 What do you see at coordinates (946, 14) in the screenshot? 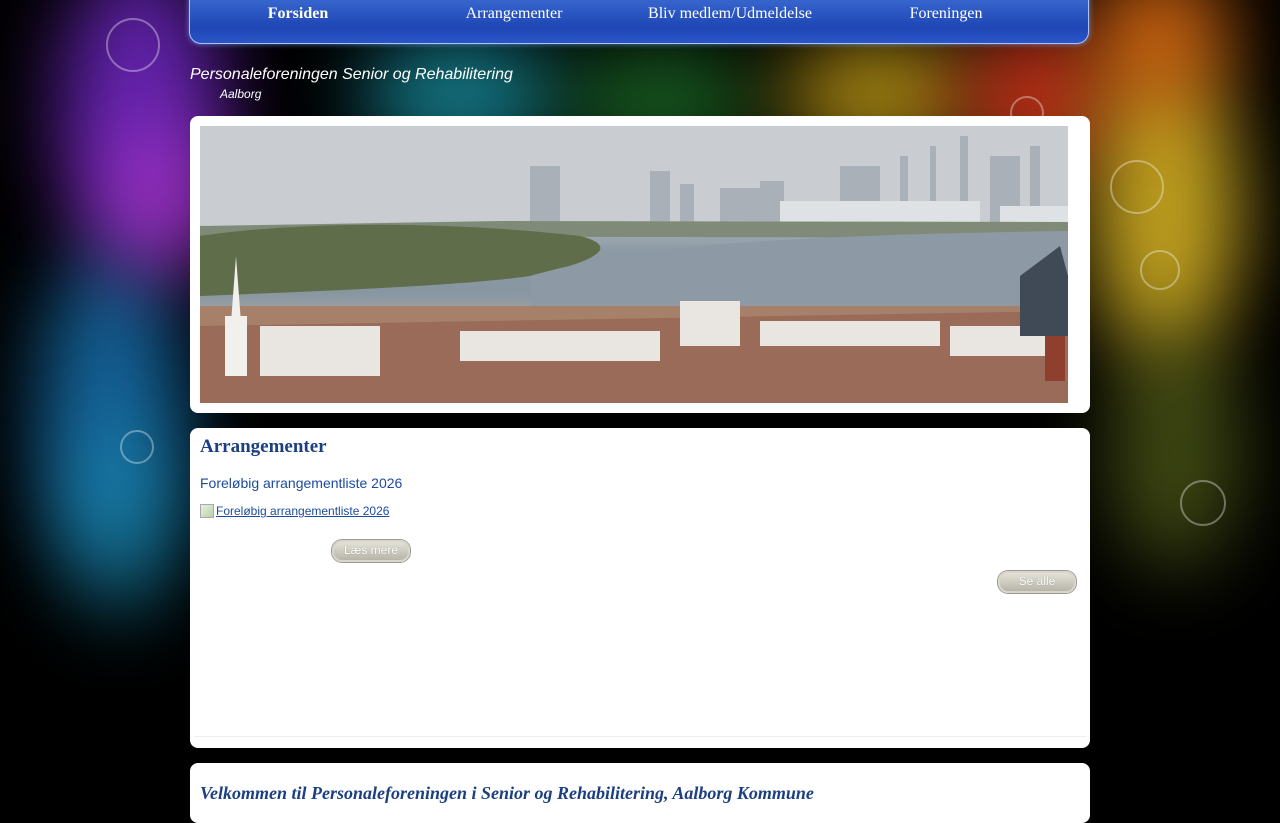
I see `nav-item-foreningen: Foreningen` at bounding box center [946, 14].